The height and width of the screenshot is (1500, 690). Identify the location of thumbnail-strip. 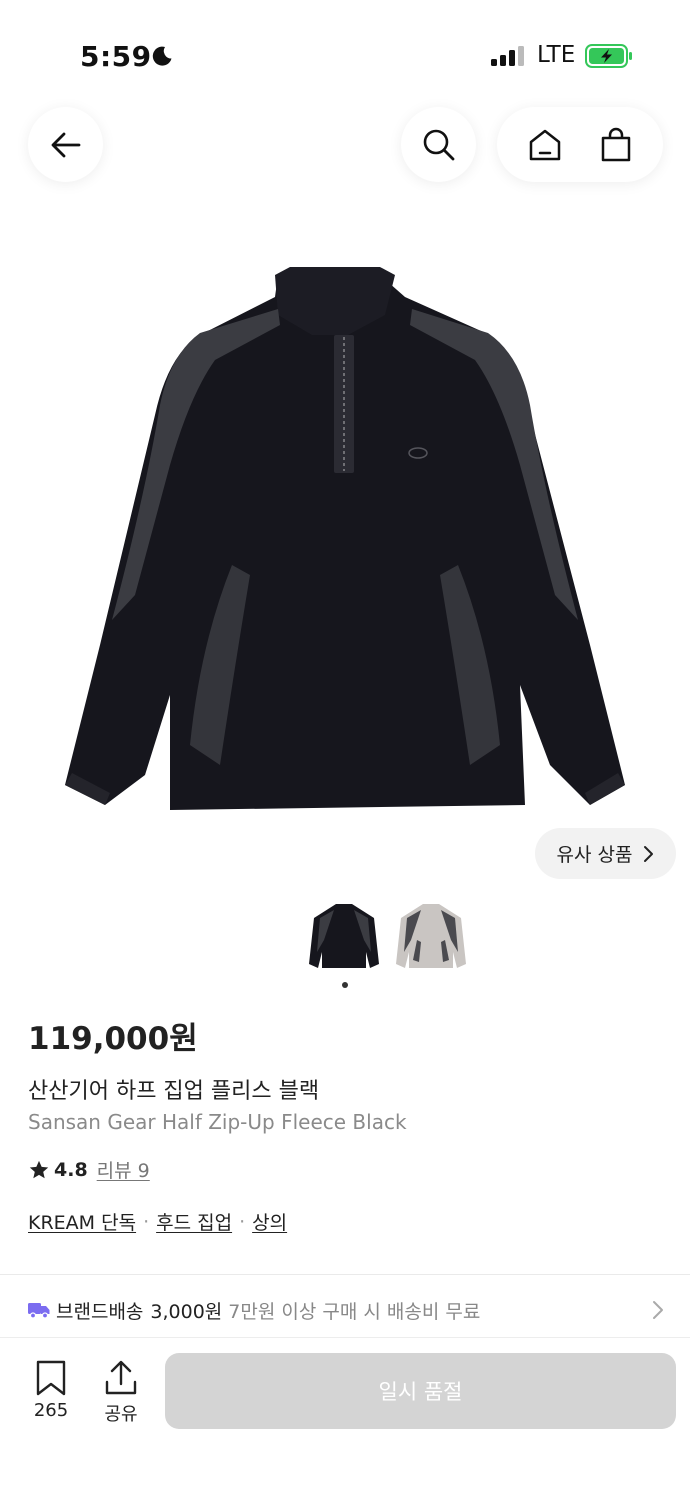
(345, 937).